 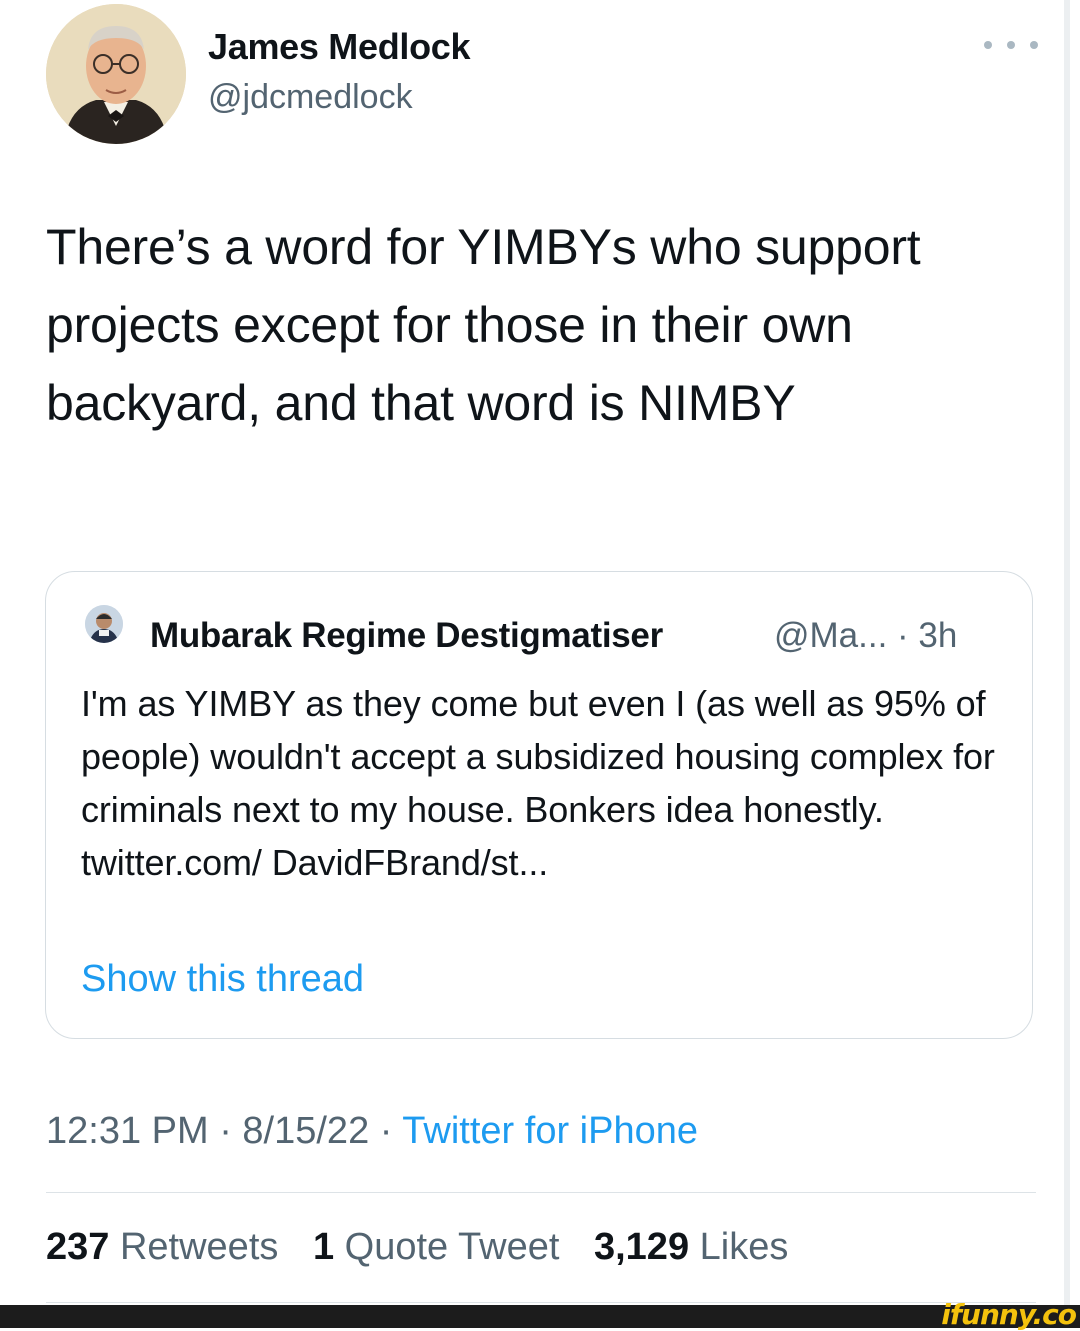 I want to click on ifunny-watermark: ifunny.co, so click(x=1009, y=1314).